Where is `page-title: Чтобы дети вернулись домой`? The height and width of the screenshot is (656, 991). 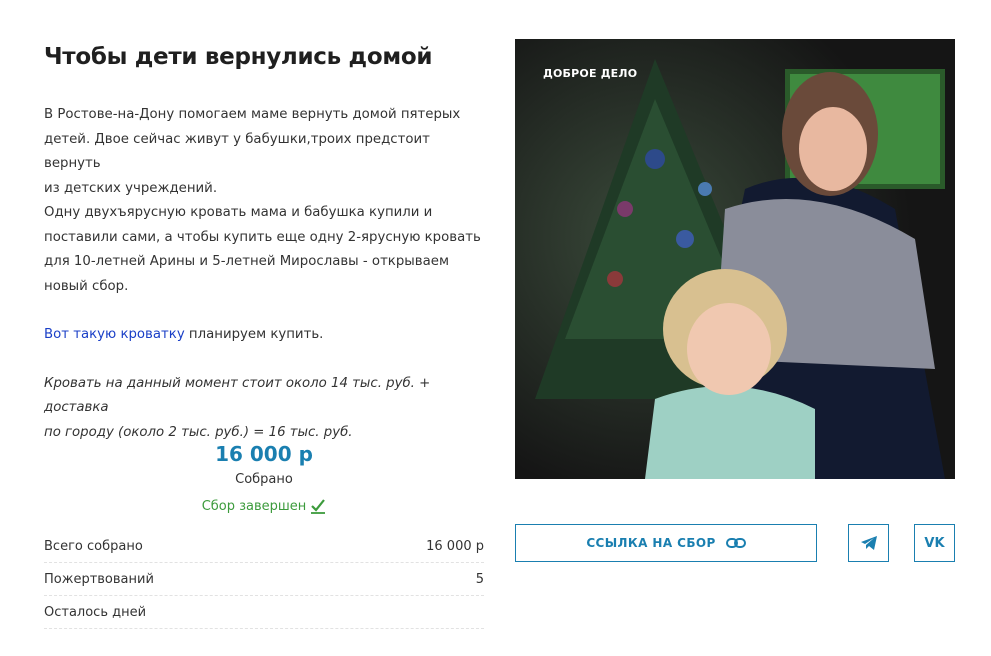
page-title: Чтобы дети вернулись домой is located at coordinates (238, 57).